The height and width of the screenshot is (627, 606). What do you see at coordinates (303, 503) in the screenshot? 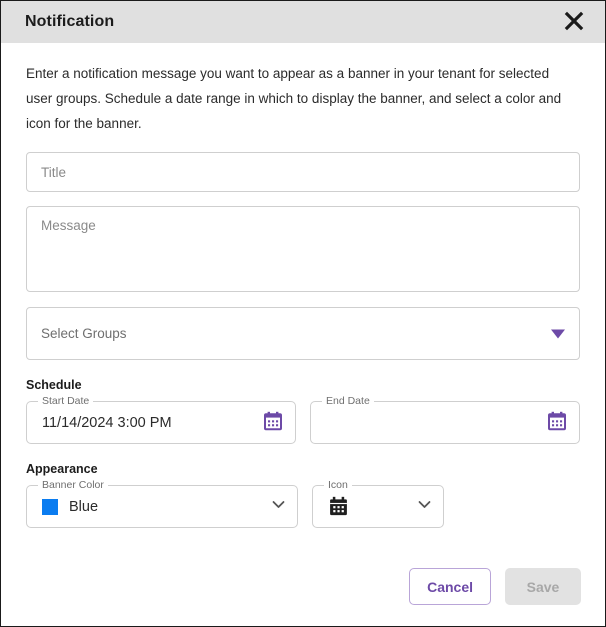
I see `appearance-row: Banner Color Blue Icon` at bounding box center [303, 503].